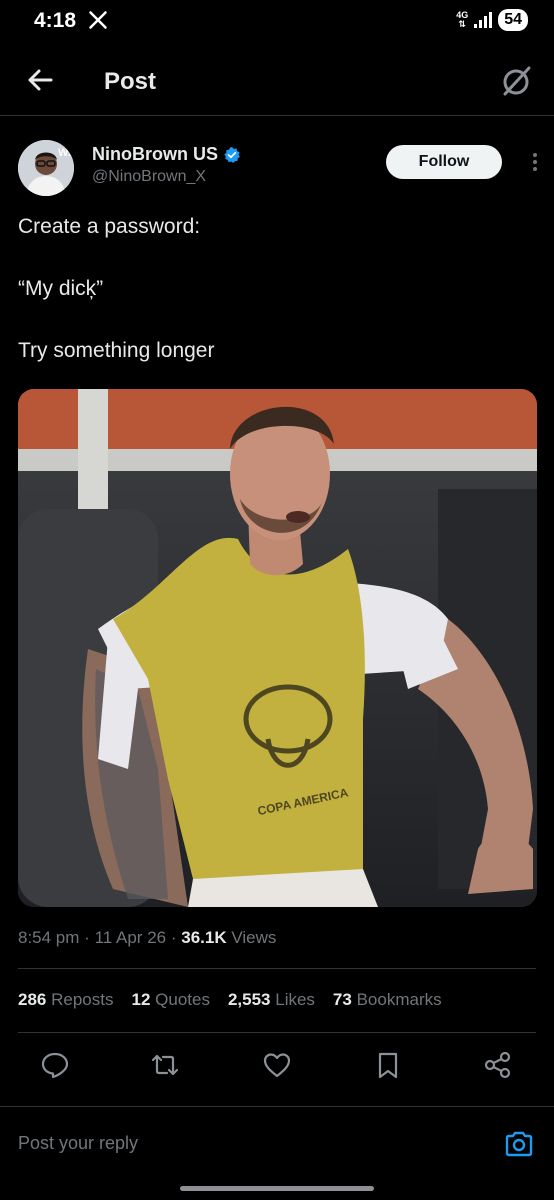 This screenshot has width=554, height=1200. Describe the element at coordinates (462, 24) in the screenshot. I see `data-arrows-icon: ⇅` at that location.